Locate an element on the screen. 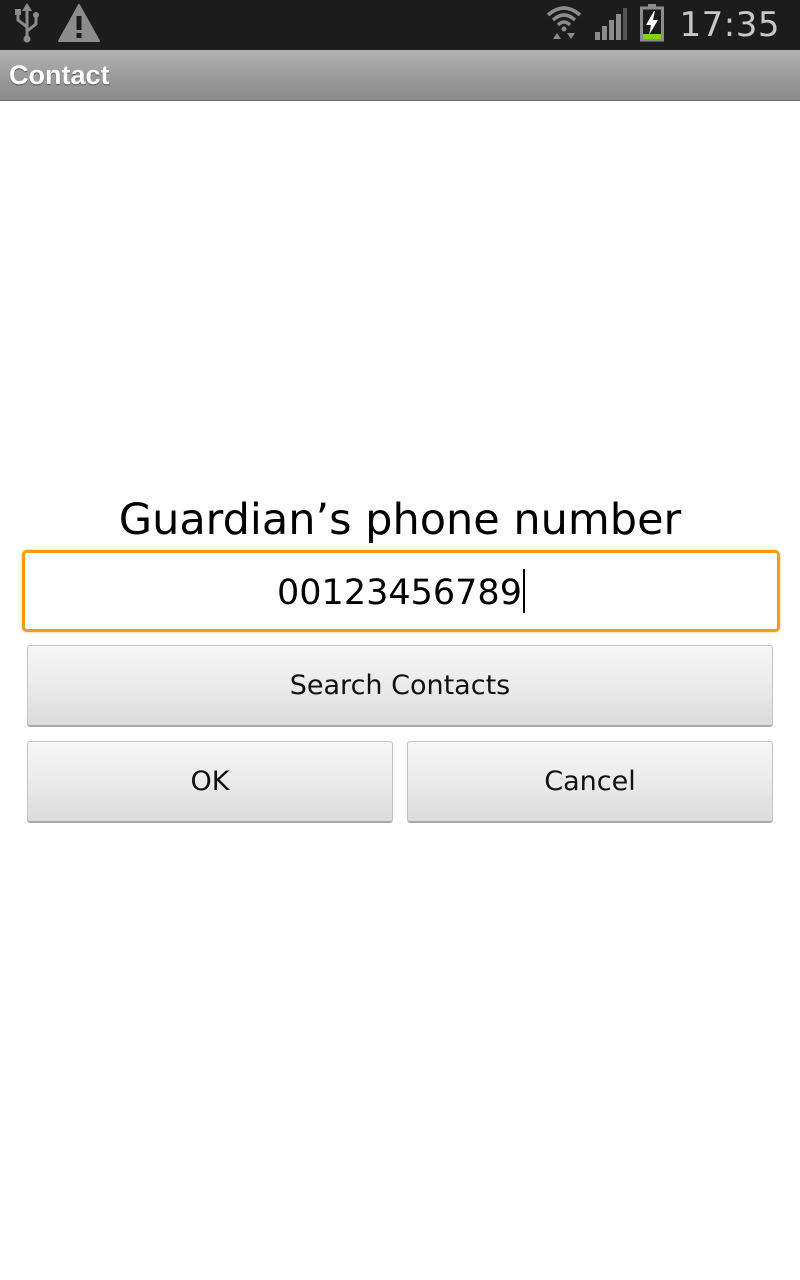  ok-button: OK is located at coordinates (210, 782).